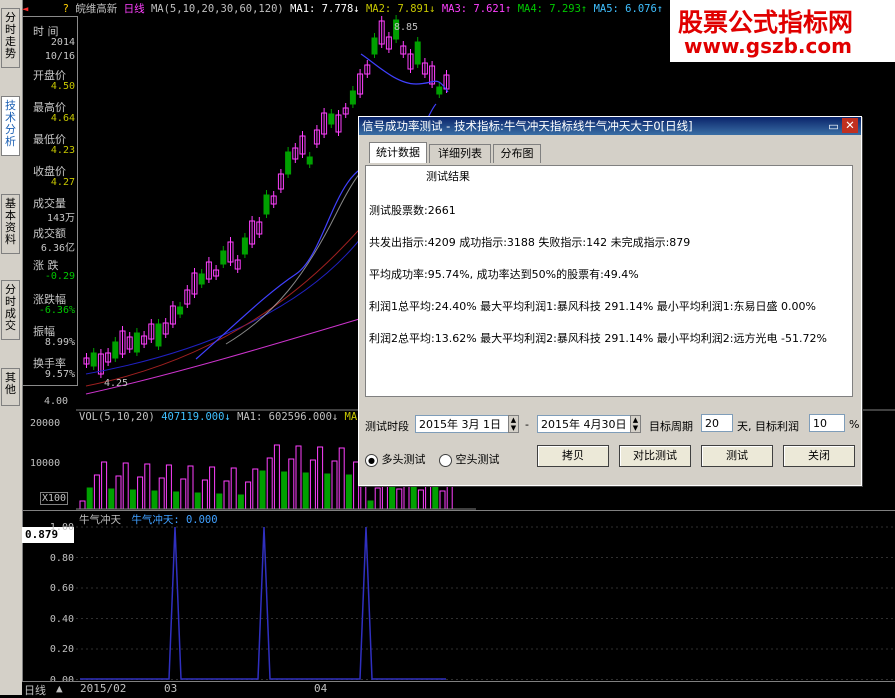 The width and height of the screenshot is (895, 698). What do you see at coordinates (10, 38) in the screenshot?
I see `tab-intraday: 分时走势` at bounding box center [10, 38].